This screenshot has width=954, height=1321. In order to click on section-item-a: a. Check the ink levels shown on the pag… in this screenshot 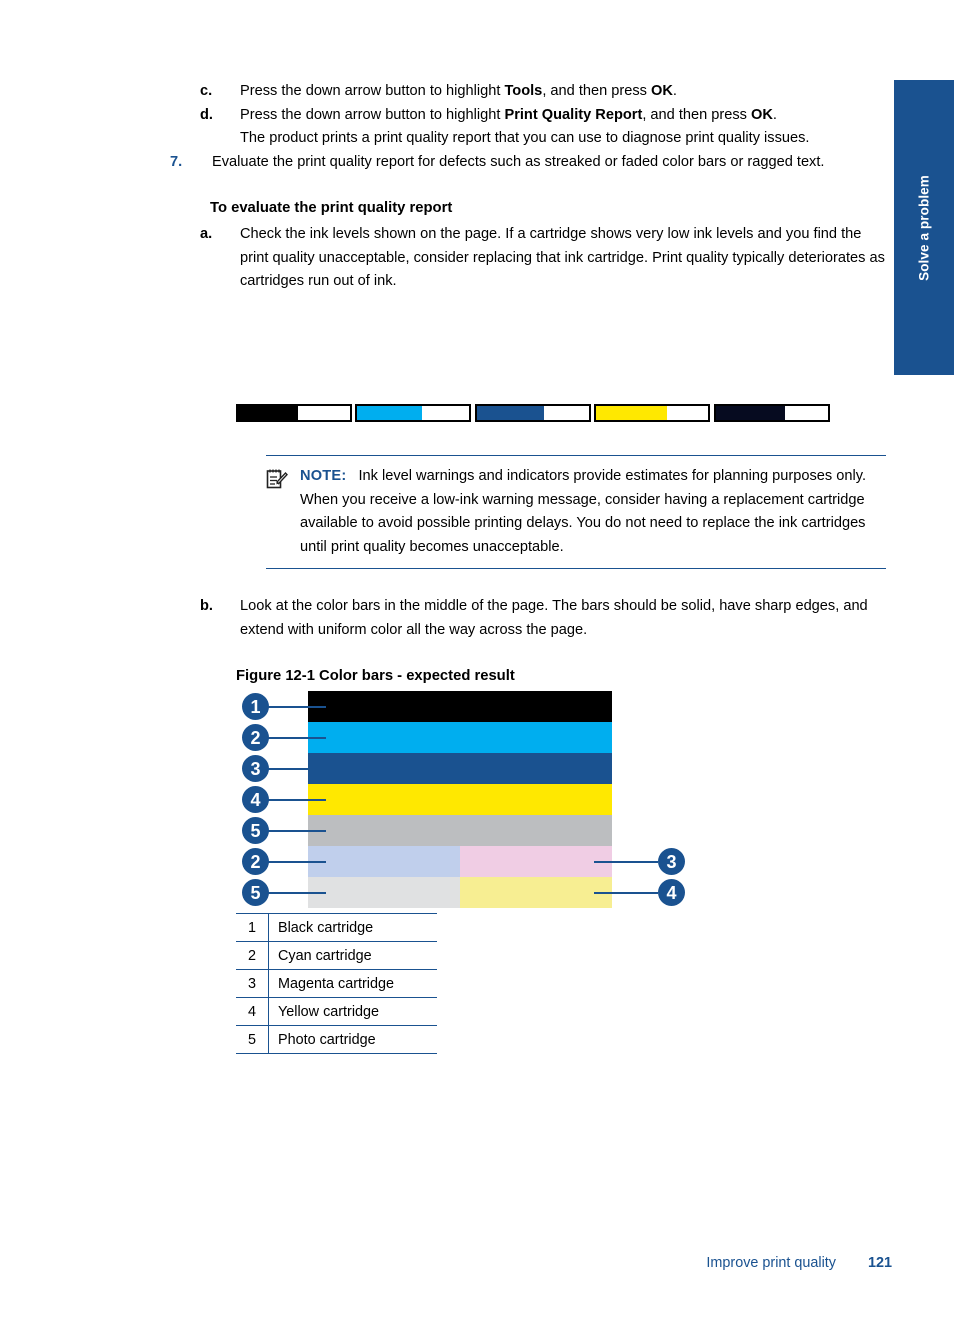, I will do `click(527, 258)`.